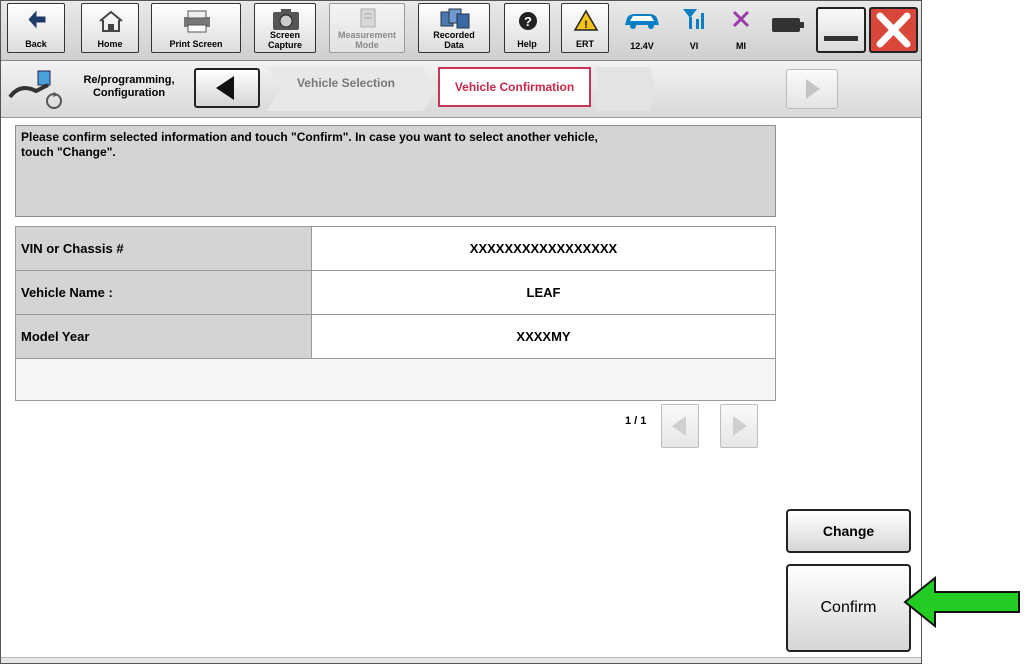  I want to click on recorded-data-label-1: Recorded, so click(454, 35).